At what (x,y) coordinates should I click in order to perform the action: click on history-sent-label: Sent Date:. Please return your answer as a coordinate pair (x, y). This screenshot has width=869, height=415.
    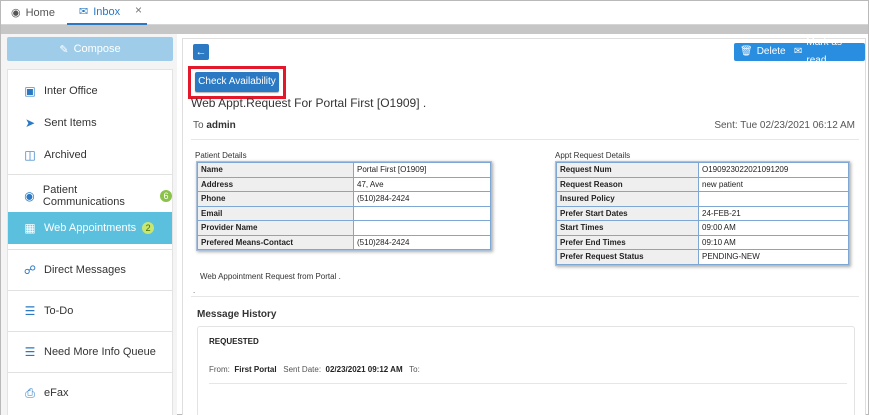
    Looking at the image, I should click on (302, 369).